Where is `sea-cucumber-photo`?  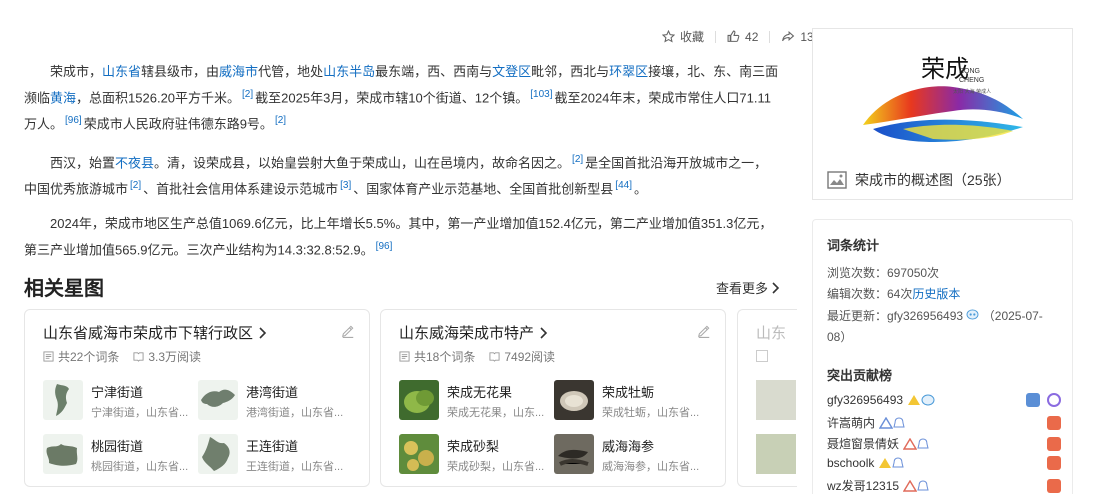
sea-cucumber-photo is located at coordinates (574, 454).